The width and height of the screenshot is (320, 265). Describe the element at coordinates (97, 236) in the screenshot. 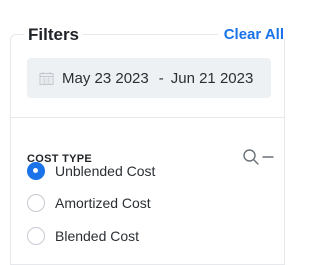

I see `radio-label: Blended Cost` at that location.